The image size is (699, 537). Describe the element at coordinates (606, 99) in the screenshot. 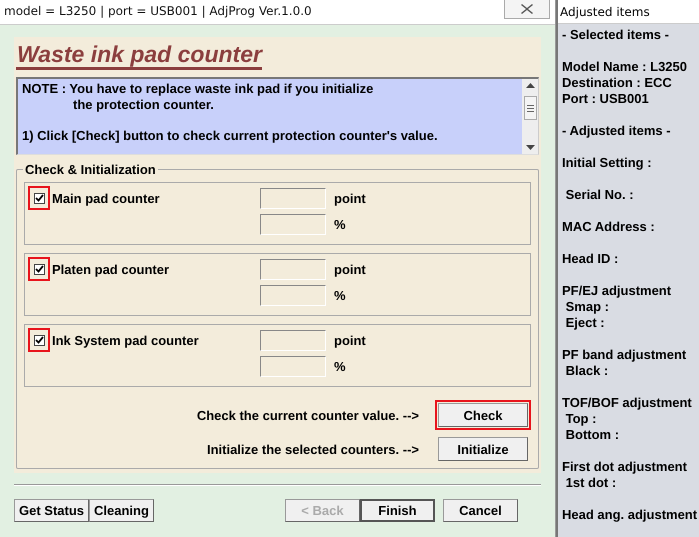

I see `item-text: Port : USB001` at that location.